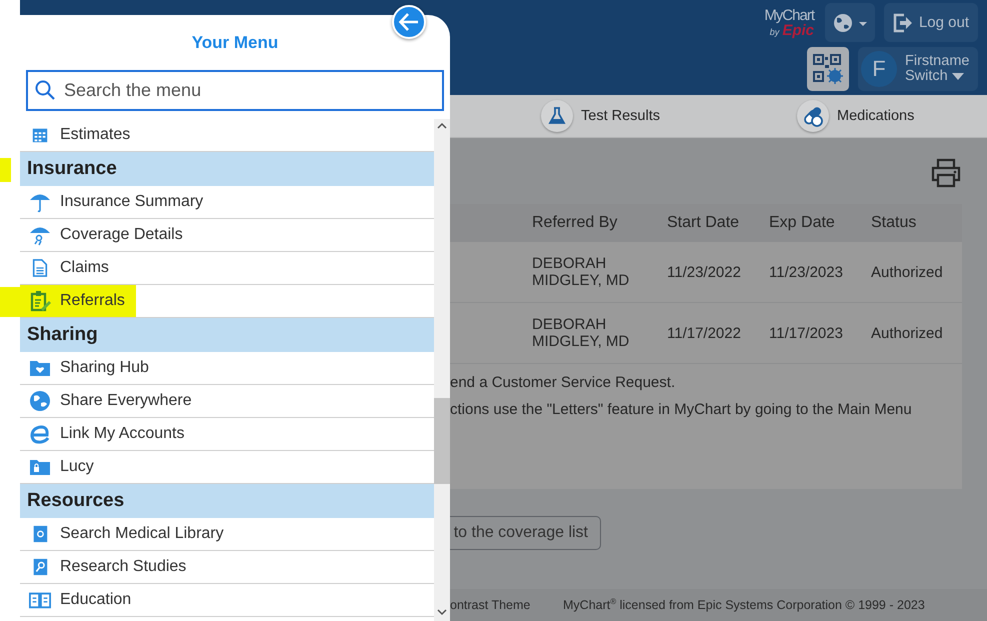 This screenshot has width=987, height=621. I want to click on highlighter-mark, so click(10, 302).